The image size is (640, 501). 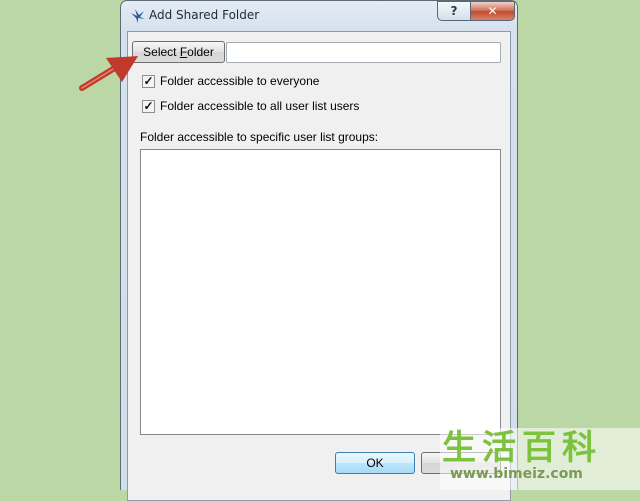 I want to click on folder-path-input, so click(x=363, y=52).